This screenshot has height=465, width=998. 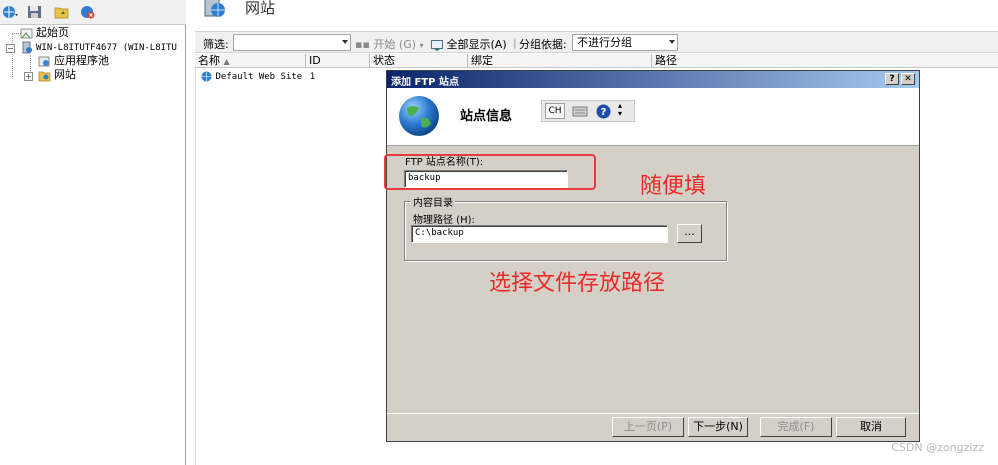 What do you see at coordinates (560, 61) in the screenshot?
I see `column-binding: 绑定` at bounding box center [560, 61].